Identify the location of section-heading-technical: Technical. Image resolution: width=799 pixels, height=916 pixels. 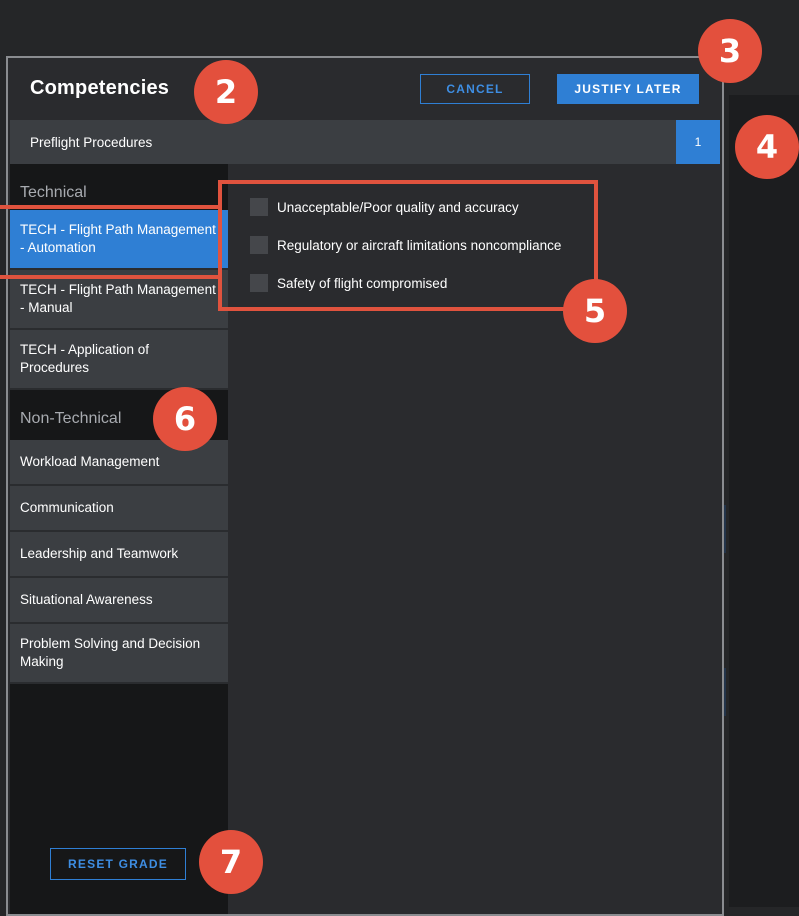
(53, 192).